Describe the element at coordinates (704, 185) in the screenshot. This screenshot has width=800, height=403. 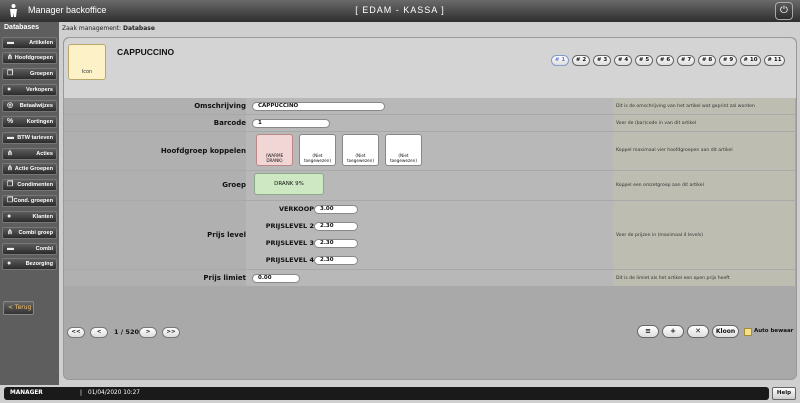
I see `groep-help: Koppel een omzetgroep aan dit artikel` at that location.